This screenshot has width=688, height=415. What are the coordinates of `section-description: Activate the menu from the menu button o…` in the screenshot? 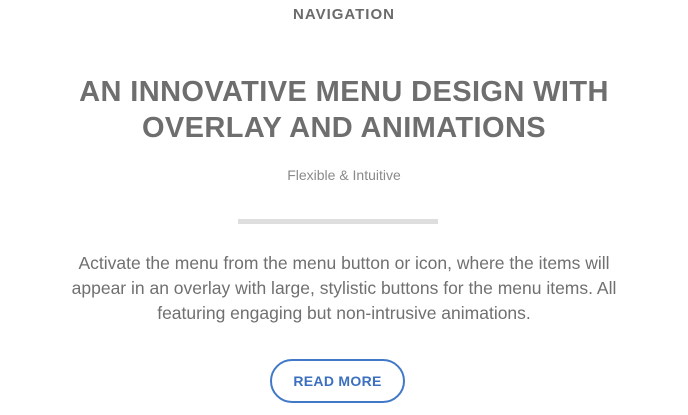 It's located at (344, 288).